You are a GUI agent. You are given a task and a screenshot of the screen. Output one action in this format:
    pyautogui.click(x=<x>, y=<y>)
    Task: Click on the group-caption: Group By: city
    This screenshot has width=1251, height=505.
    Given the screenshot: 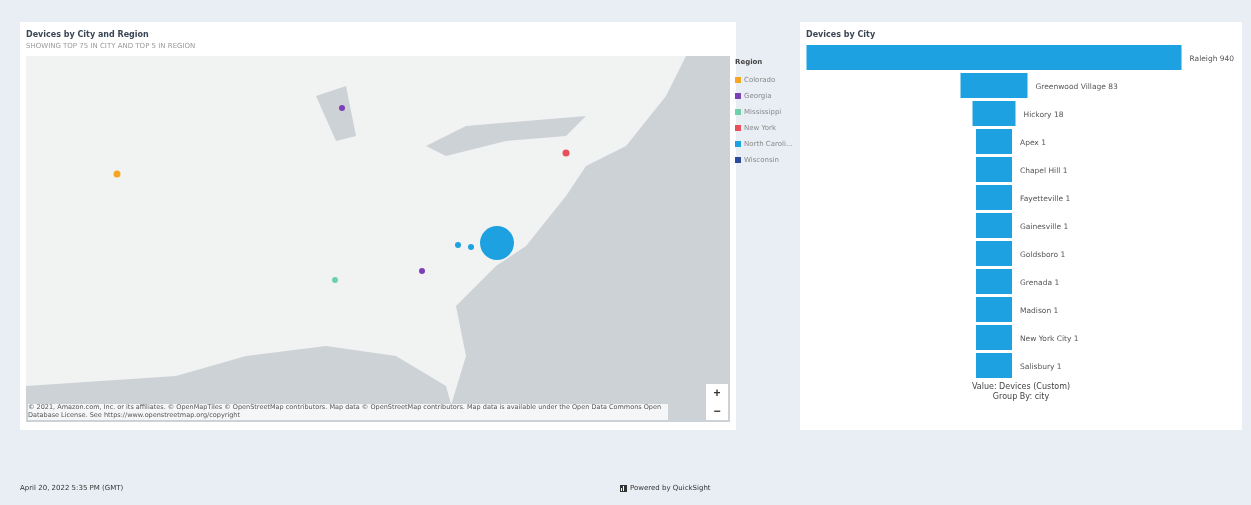 What is the action you would take?
    pyautogui.click(x=1021, y=396)
    